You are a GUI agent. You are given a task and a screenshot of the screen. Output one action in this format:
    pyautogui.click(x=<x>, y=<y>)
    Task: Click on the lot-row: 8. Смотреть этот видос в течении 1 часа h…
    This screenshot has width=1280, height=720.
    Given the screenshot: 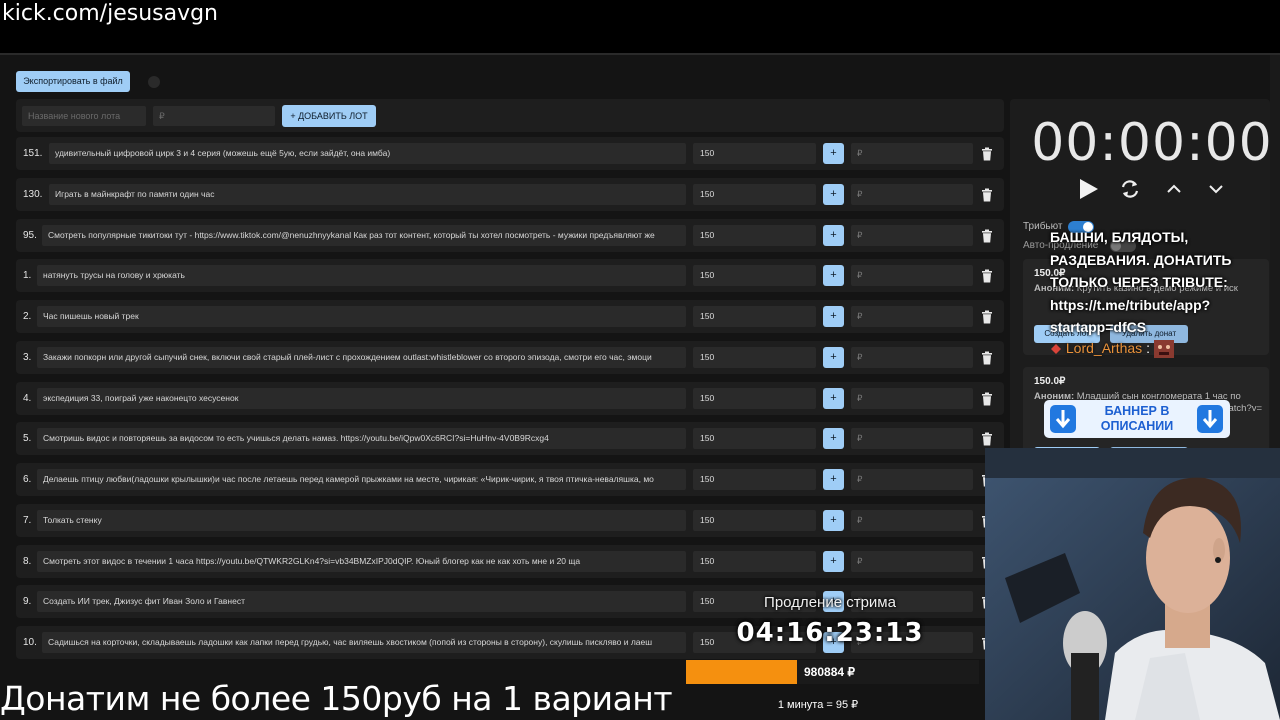 What is the action you would take?
    pyautogui.click(x=510, y=561)
    